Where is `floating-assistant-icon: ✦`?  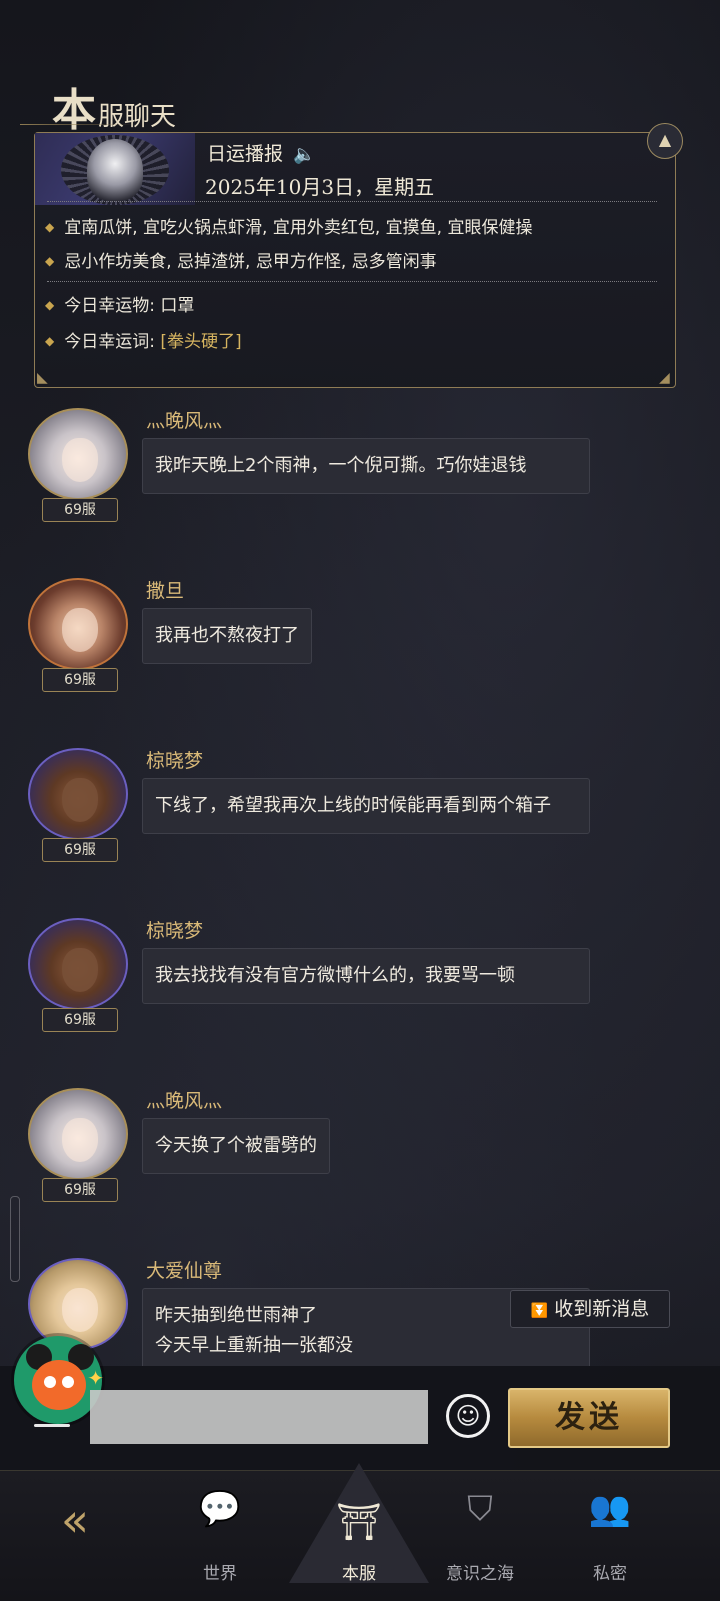 floating-assistant-icon: ✦ is located at coordinates (59, 1380).